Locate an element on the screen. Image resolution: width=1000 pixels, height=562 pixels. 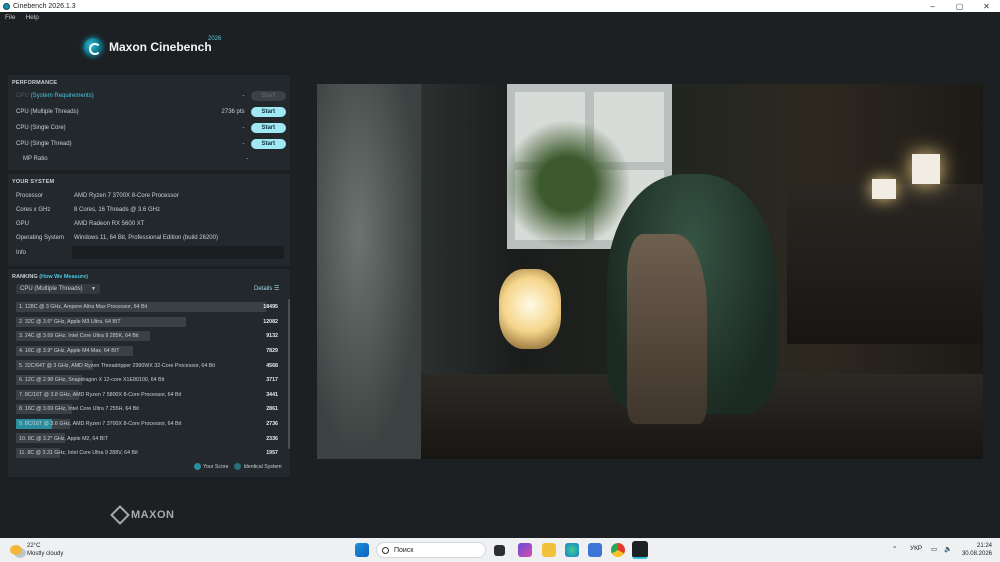
task-view-icon is located at coordinates (499, 550).